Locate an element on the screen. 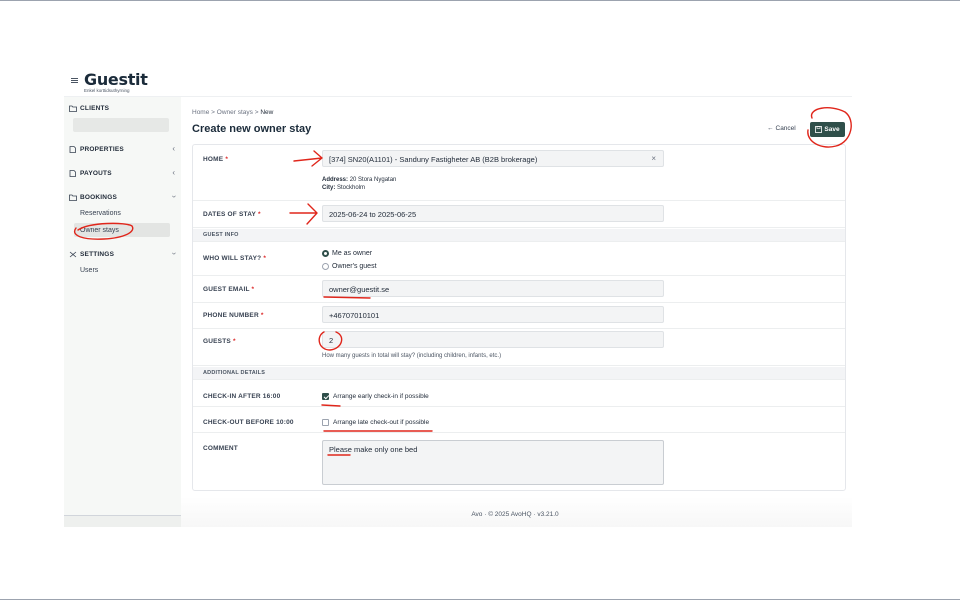 The height and width of the screenshot is (600, 960). section-additional-title: ADDITIONAL DETAILS is located at coordinates (234, 373).